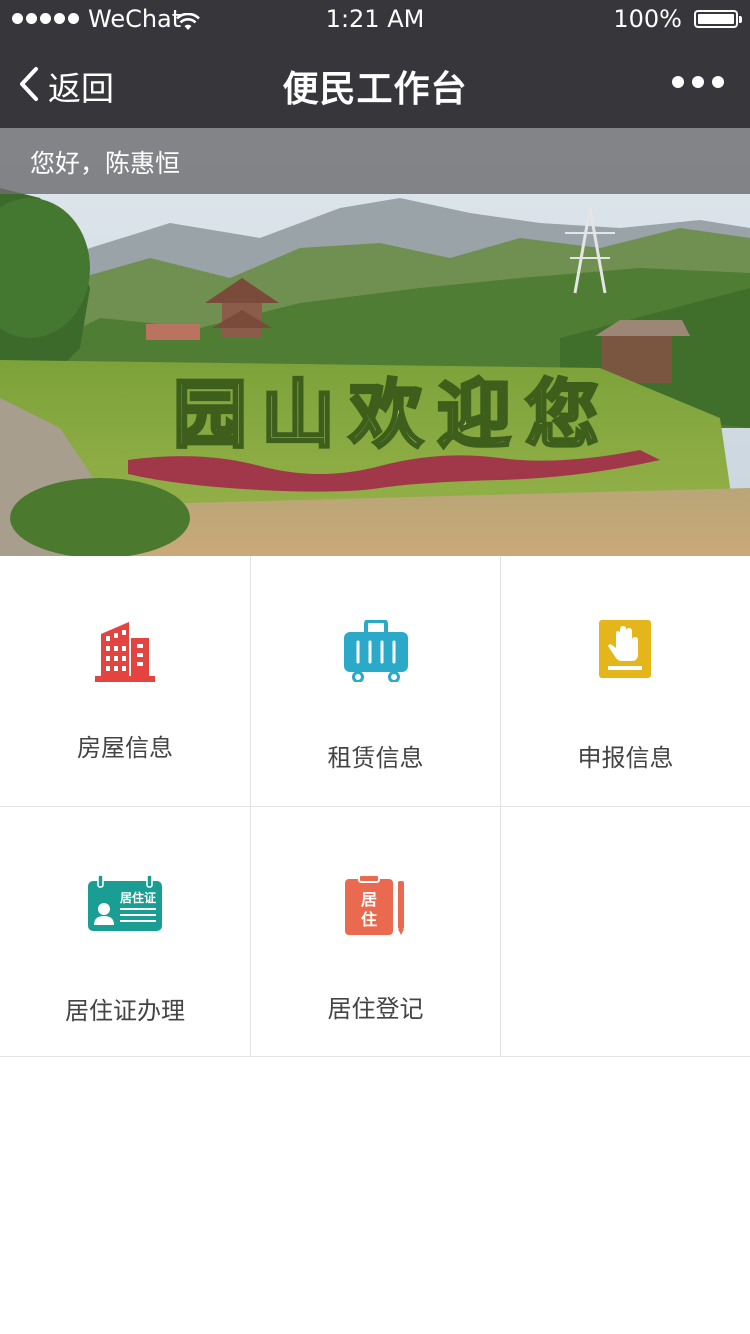 The image size is (750, 1334). What do you see at coordinates (138, 897) in the screenshot?
I see `residence-card-icon-text: 居住证` at bounding box center [138, 897].